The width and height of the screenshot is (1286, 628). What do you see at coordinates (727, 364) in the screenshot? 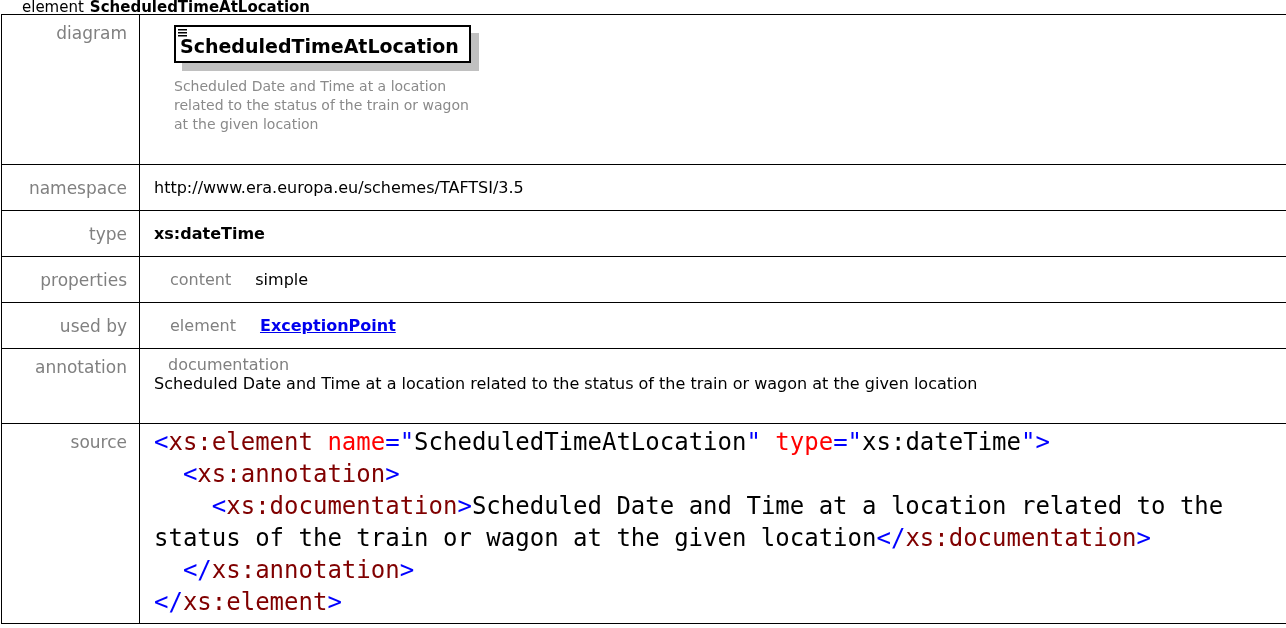
I see `annotation-key: documentation` at bounding box center [727, 364].